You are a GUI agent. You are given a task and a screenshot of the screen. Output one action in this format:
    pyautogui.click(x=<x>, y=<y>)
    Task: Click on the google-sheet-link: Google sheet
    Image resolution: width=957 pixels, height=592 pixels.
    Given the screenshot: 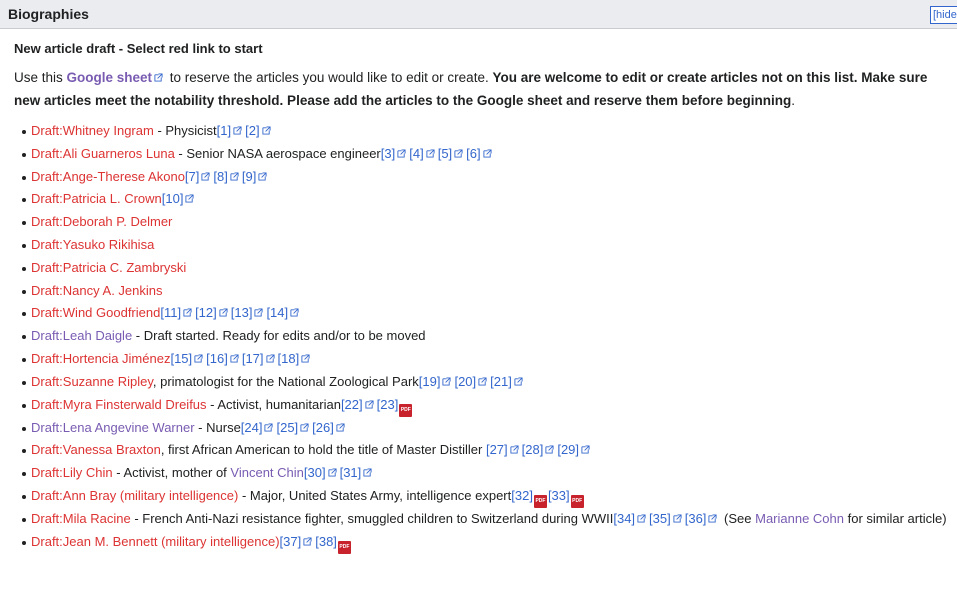 What is the action you would take?
    pyautogui.click(x=110, y=77)
    